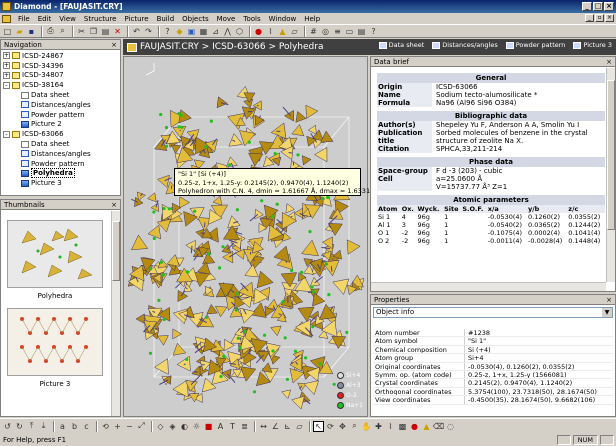  I want to click on menu-edit: Edit, so click(45, 19).